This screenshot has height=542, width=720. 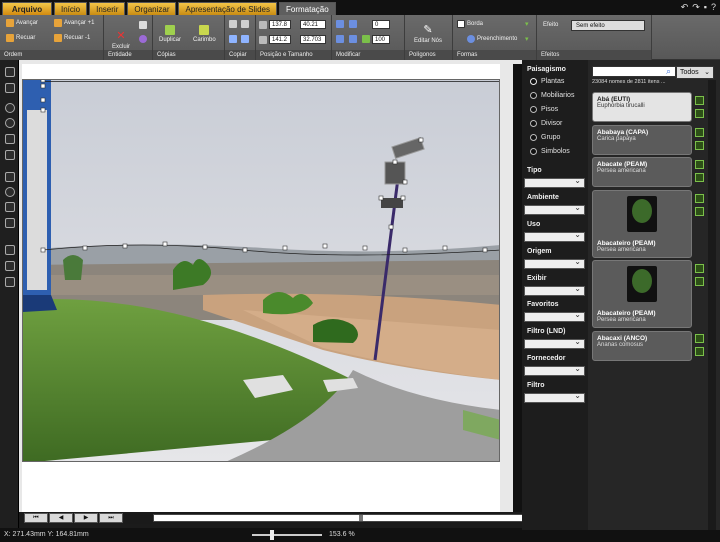 I want to click on paste-style-icon, so click(x=245, y=39).